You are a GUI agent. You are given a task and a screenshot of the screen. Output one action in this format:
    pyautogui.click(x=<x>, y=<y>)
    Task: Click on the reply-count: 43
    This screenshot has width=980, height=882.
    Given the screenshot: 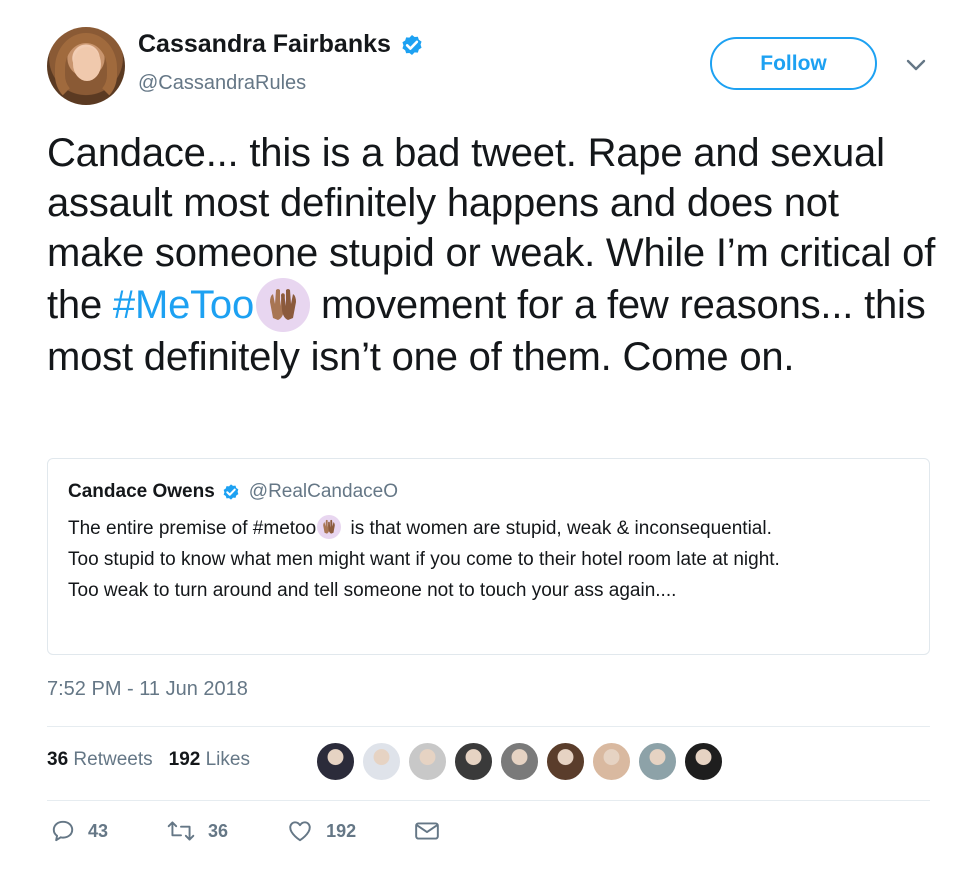 What is the action you would take?
    pyautogui.click(x=98, y=830)
    